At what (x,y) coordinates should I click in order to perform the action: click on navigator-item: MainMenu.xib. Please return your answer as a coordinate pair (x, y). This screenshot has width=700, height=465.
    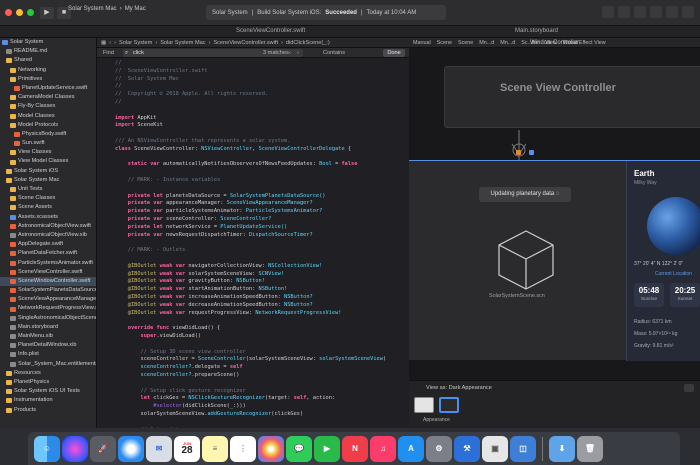
    Looking at the image, I should click on (48, 336).